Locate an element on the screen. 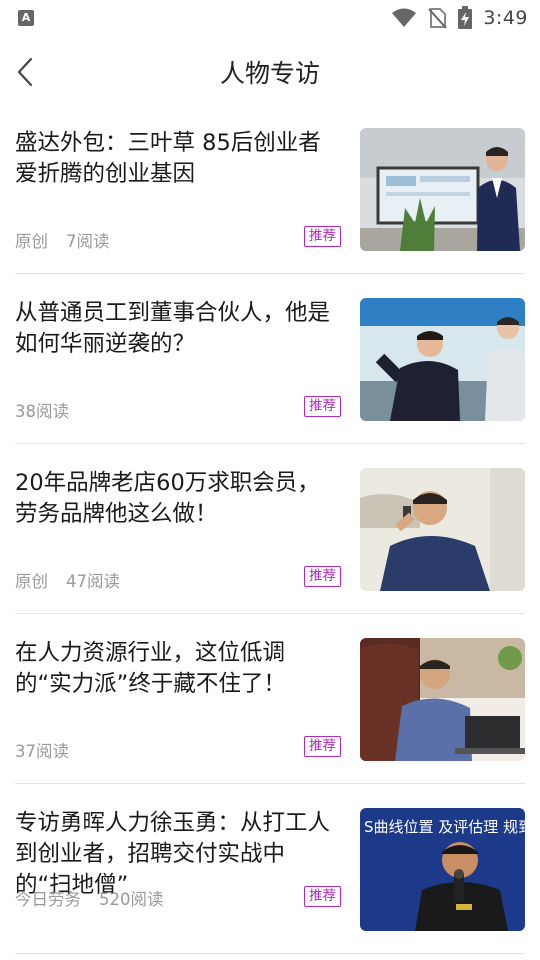 This screenshot has width=540, height=960. status-time: 3:49 is located at coordinates (505, 18).